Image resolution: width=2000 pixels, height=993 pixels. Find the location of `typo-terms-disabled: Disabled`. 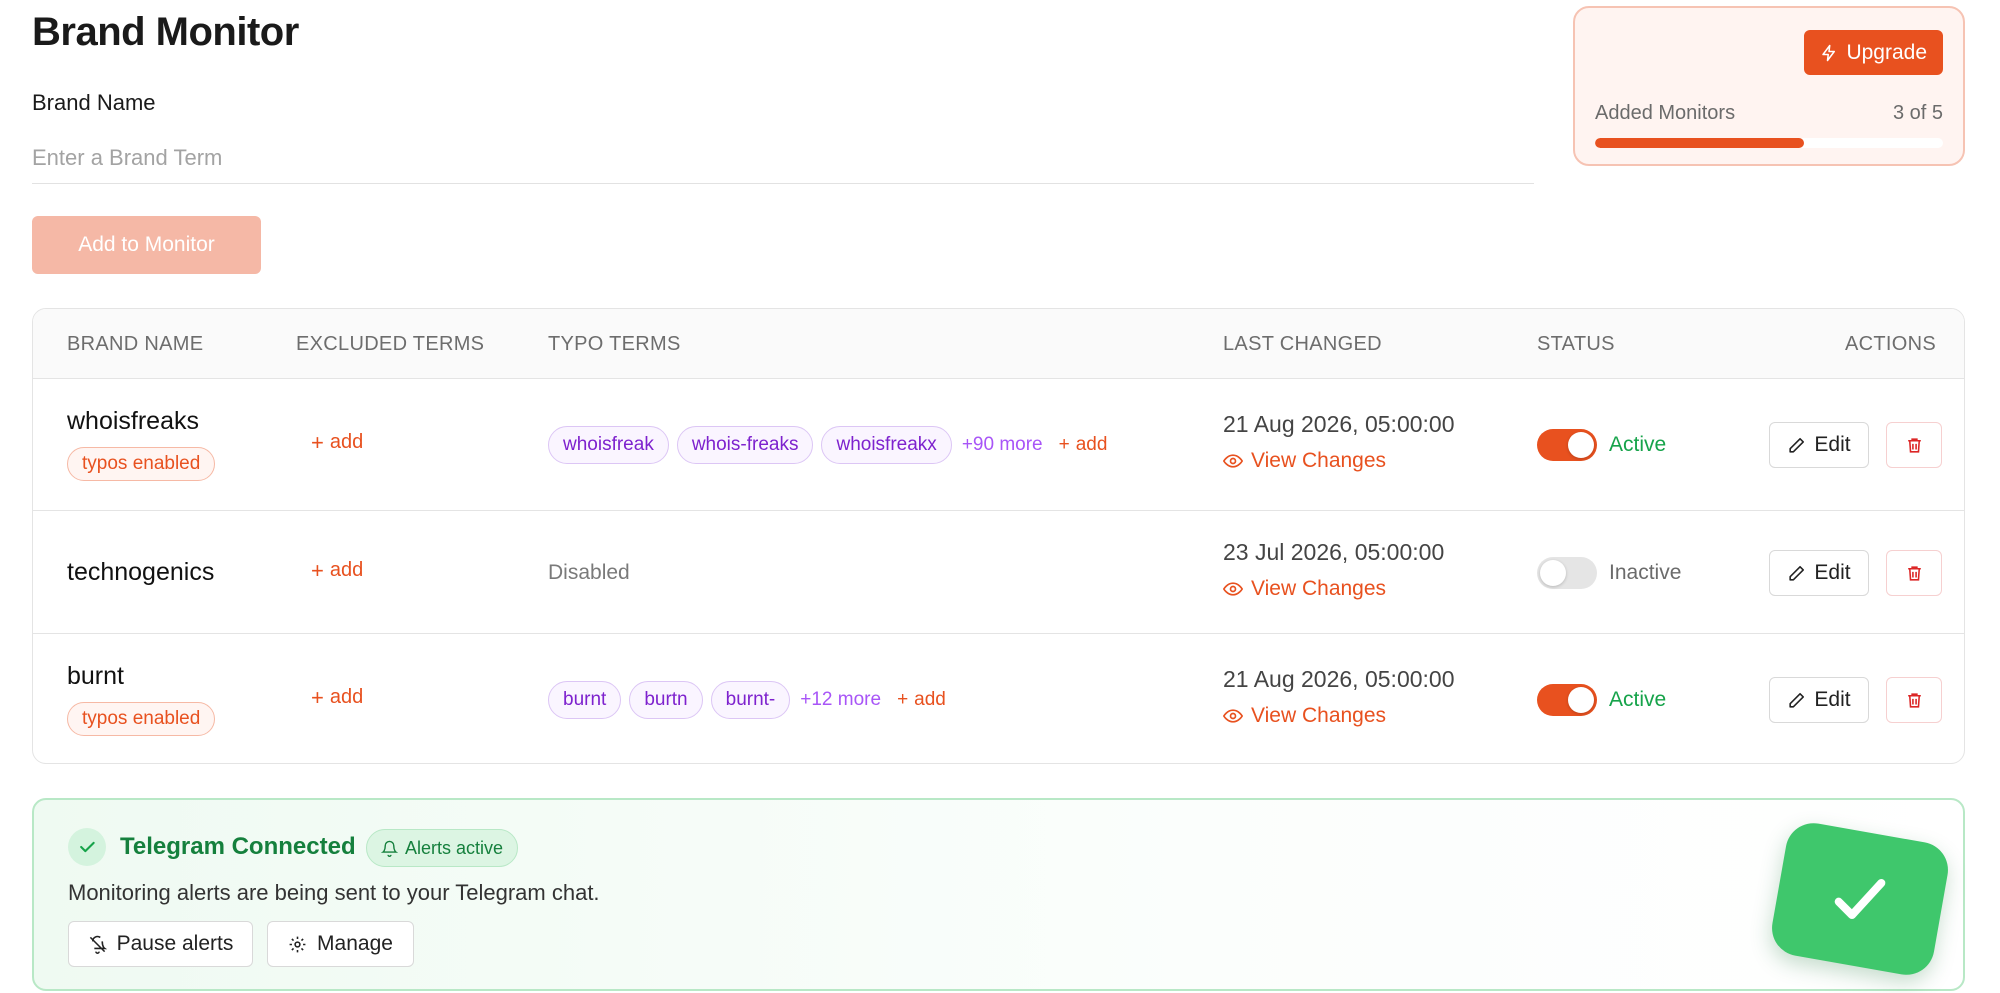

typo-terms-disabled: Disabled is located at coordinates (589, 572).